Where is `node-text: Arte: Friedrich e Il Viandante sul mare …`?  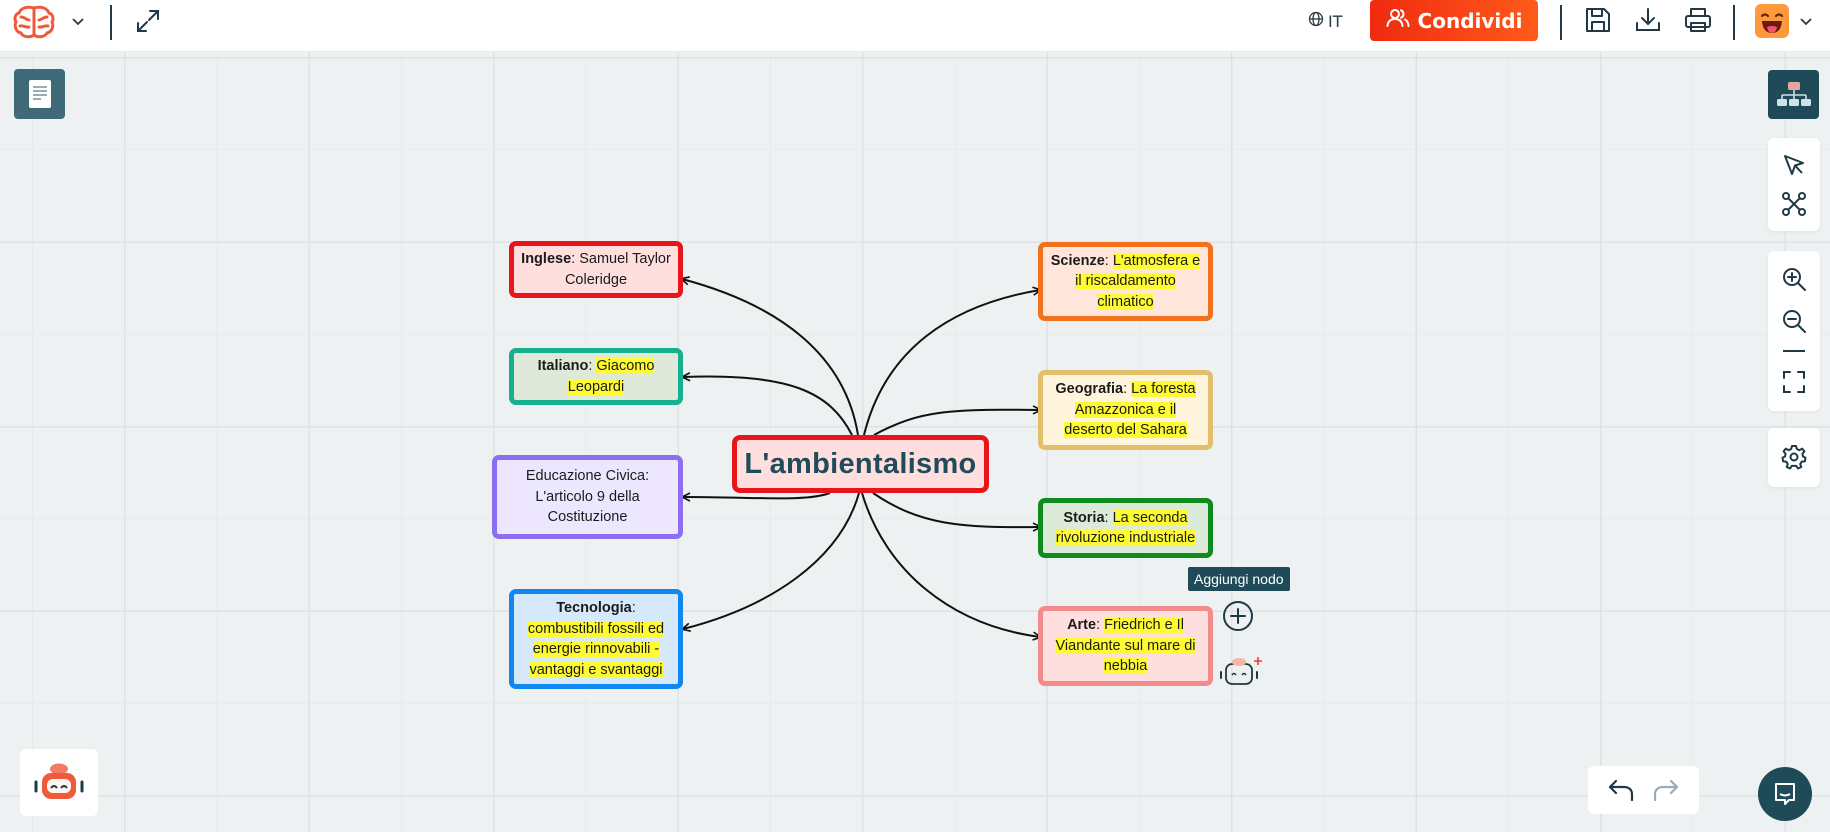
node-text: Arte: Friedrich e Il Viandante sul mare … is located at coordinates (1125, 646).